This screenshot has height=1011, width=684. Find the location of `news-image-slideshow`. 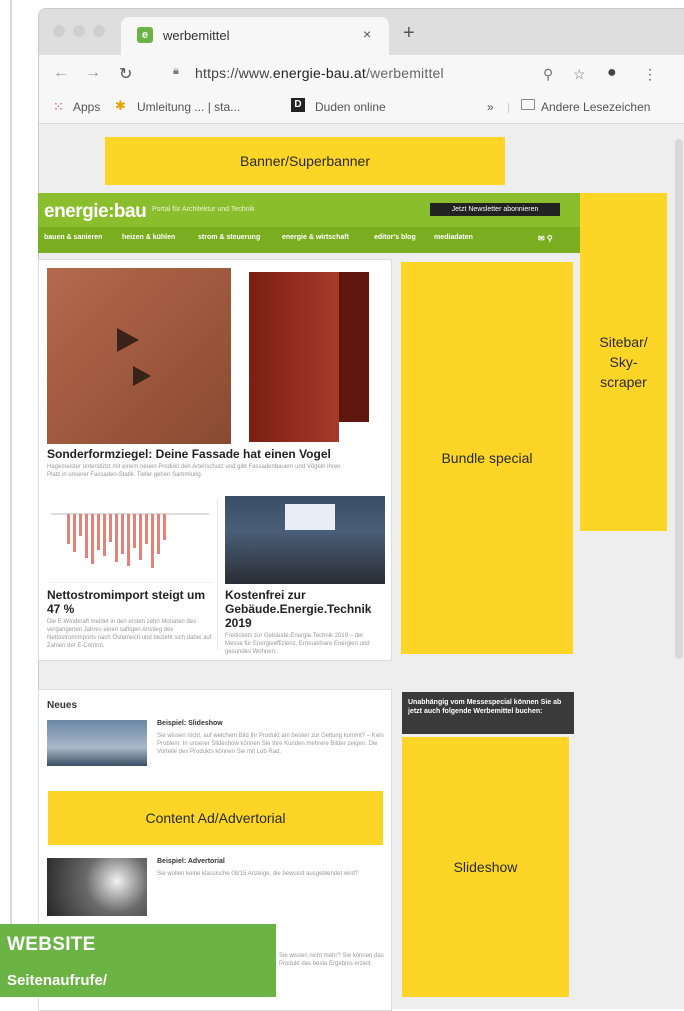

news-image-slideshow is located at coordinates (97, 743).